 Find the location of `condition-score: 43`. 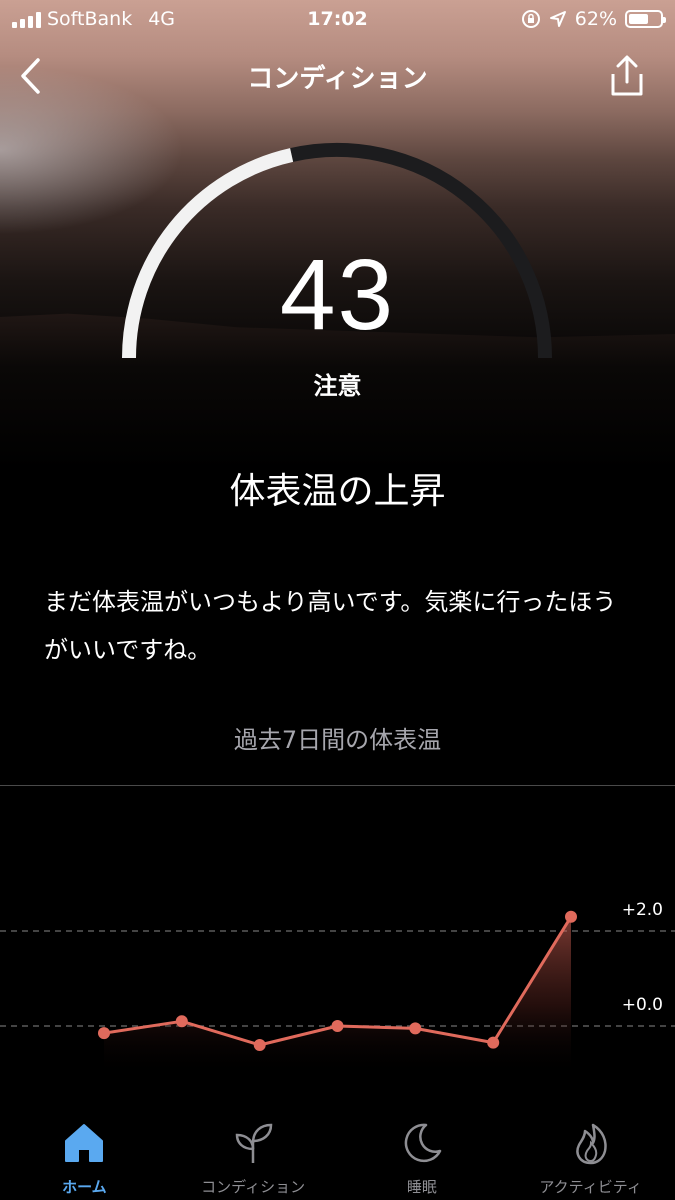

condition-score: 43 is located at coordinates (337, 295).